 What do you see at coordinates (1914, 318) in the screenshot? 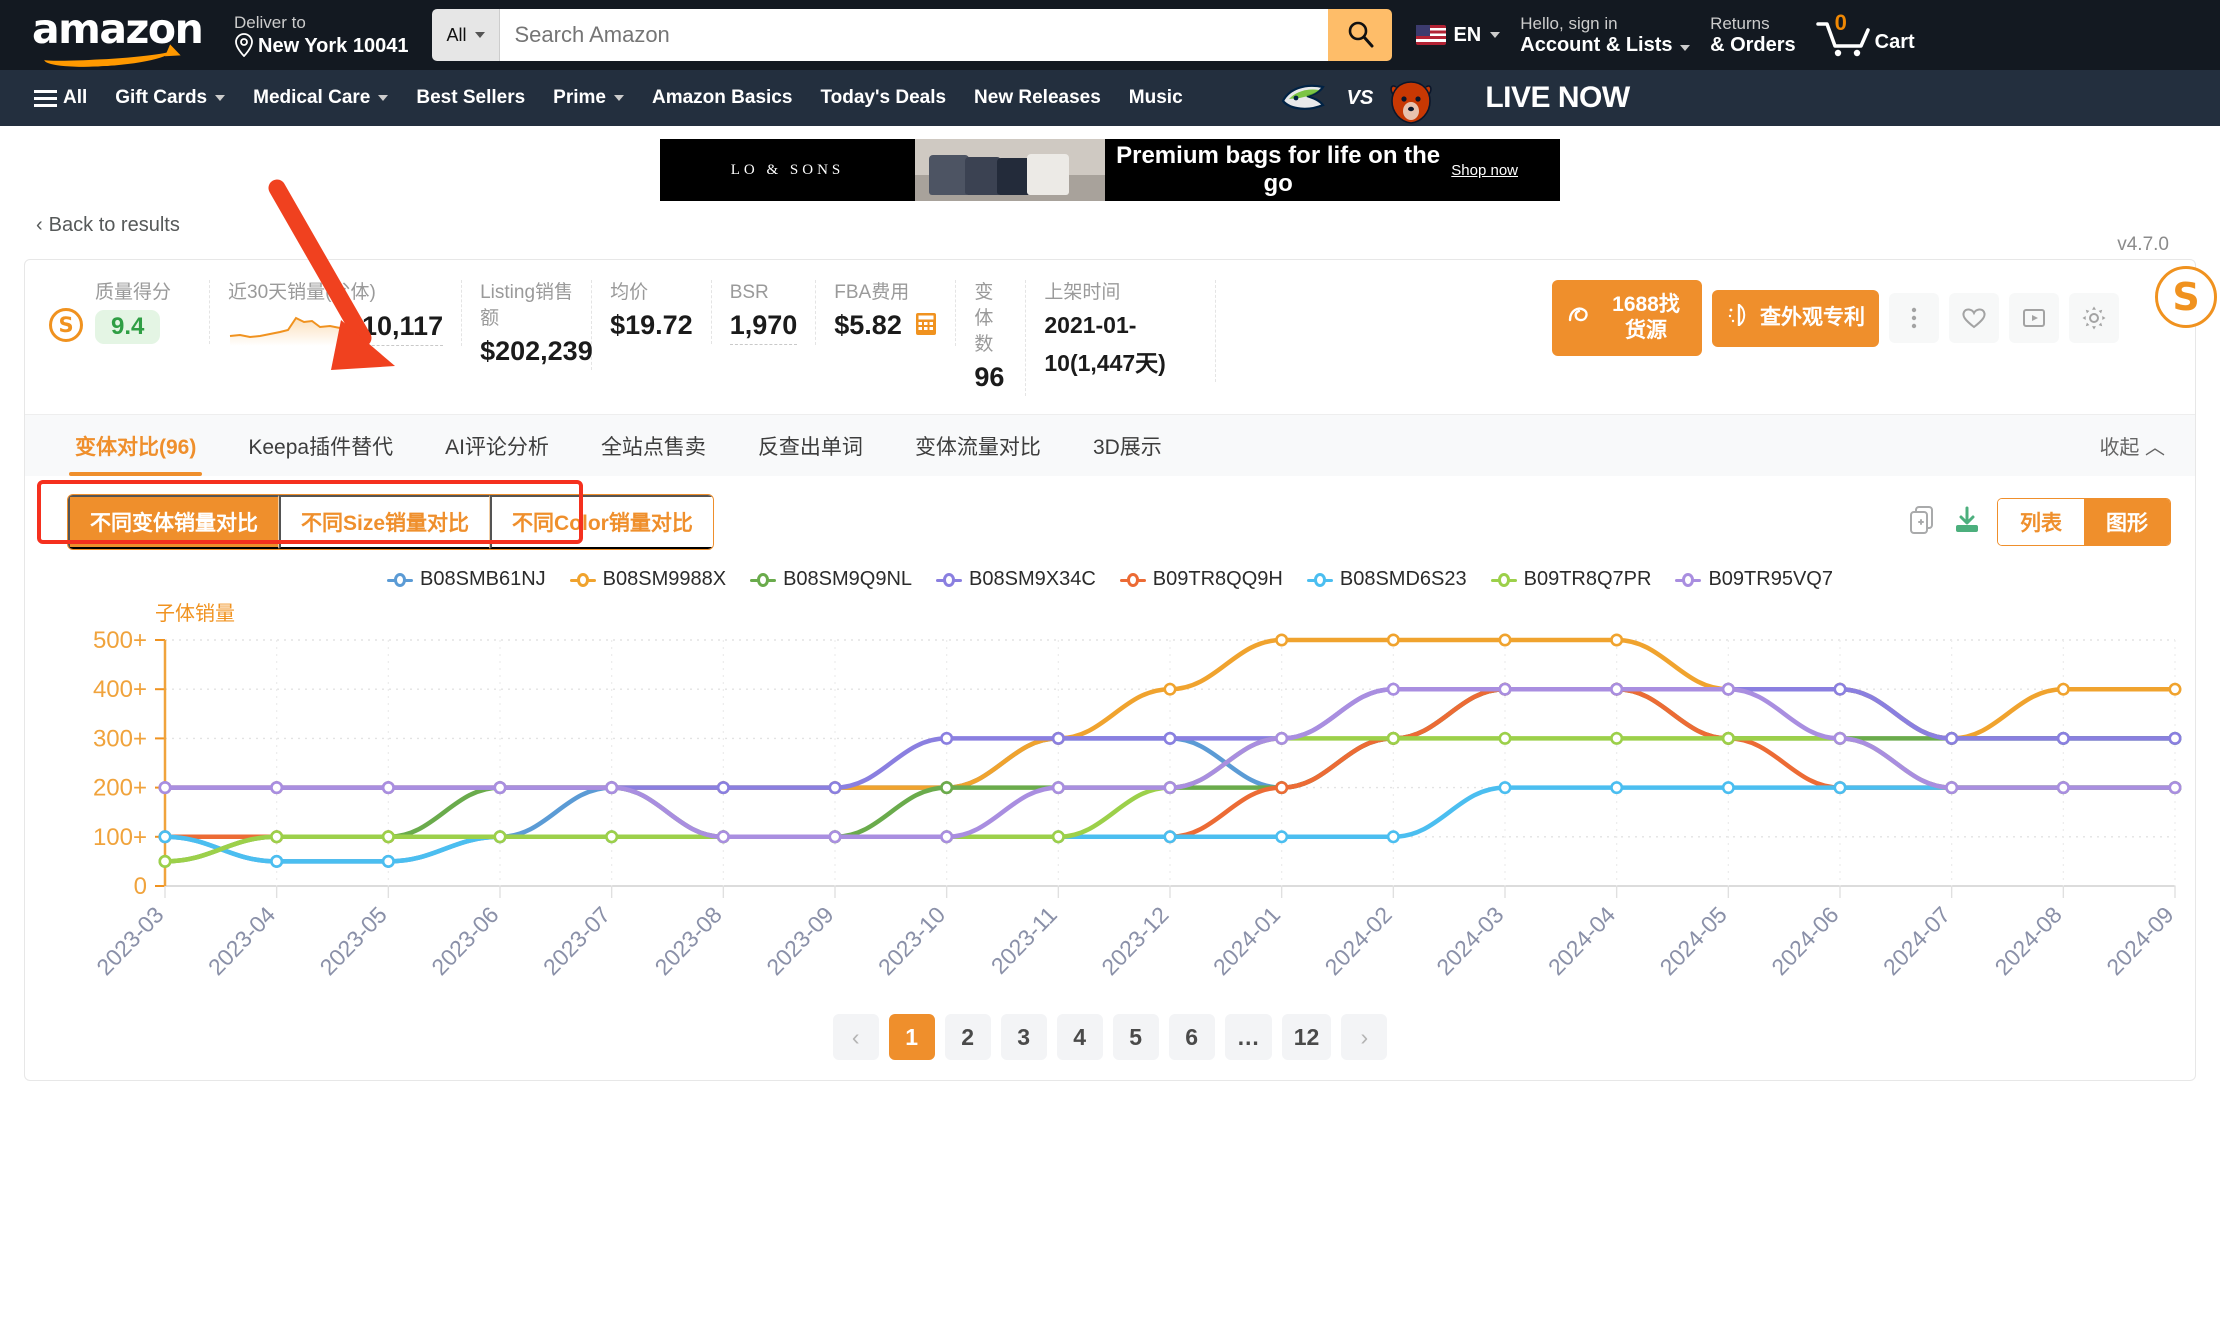
I see `more-vertical-icon` at bounding box center [1914, 318].